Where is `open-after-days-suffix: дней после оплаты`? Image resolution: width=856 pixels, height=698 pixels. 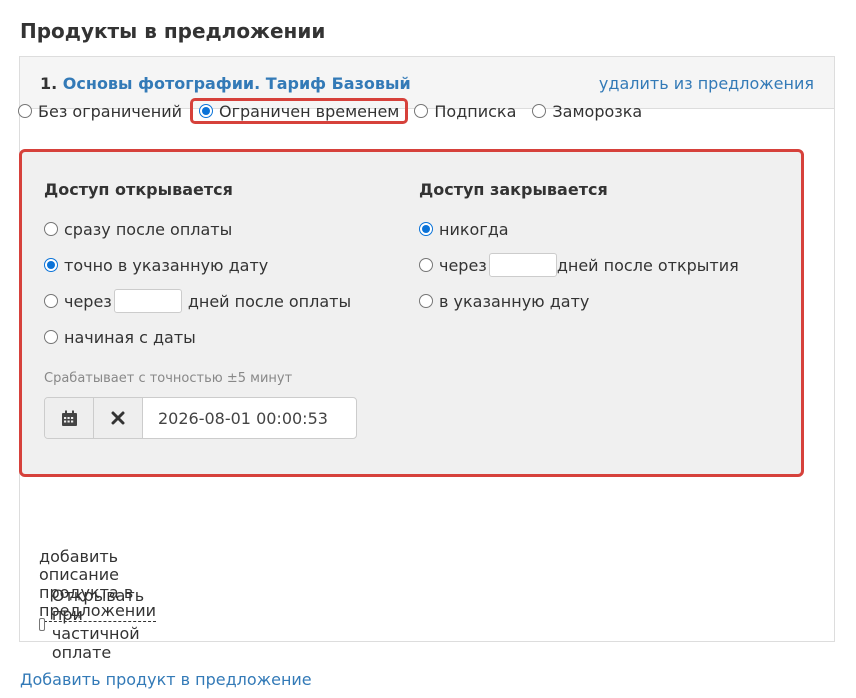
open-after-days-suffix: дней после оплаты is located at coordinates (269, 301).